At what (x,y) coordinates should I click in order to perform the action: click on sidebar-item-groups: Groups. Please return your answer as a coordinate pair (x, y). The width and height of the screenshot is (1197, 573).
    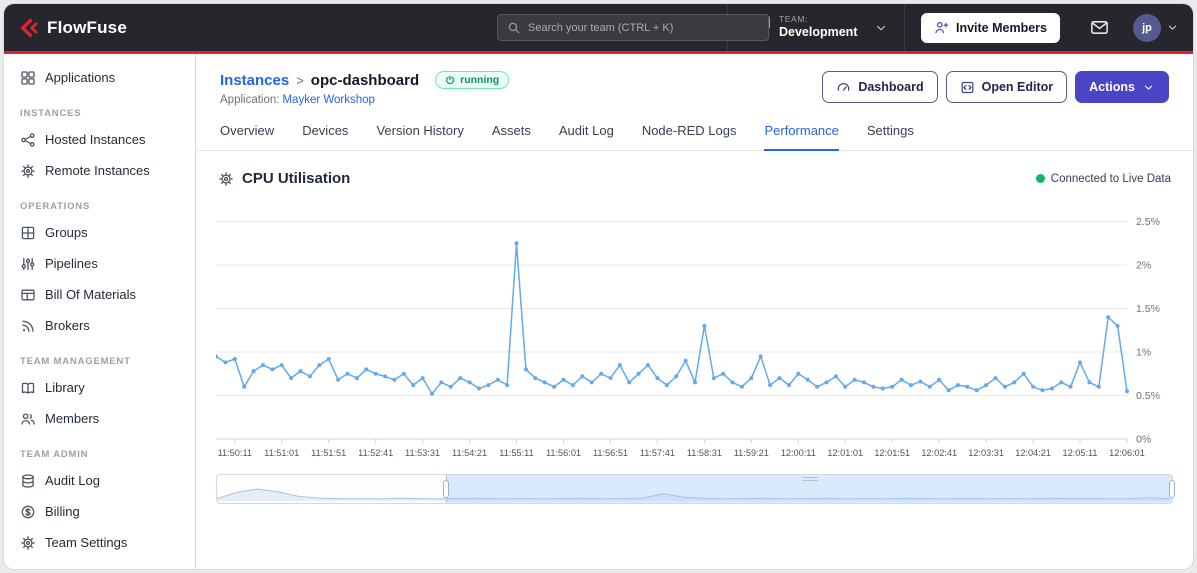
    Looking at the image, I should click on (99, 232).